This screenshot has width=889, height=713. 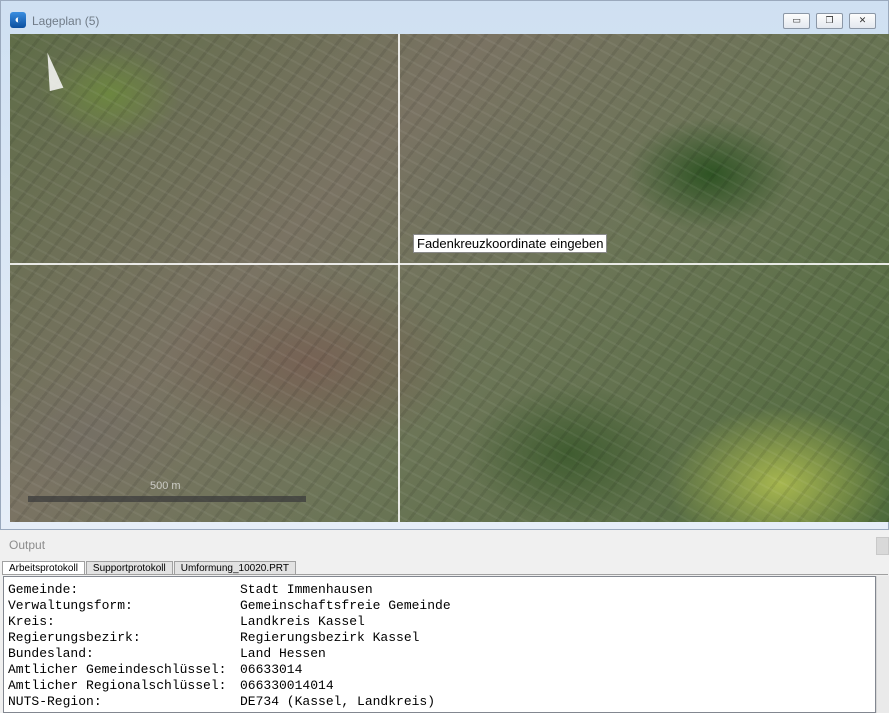 I want to click on crosshair-tooltip: Fadenkreuzkoordinate eingeben, so click(x=510, y=243).